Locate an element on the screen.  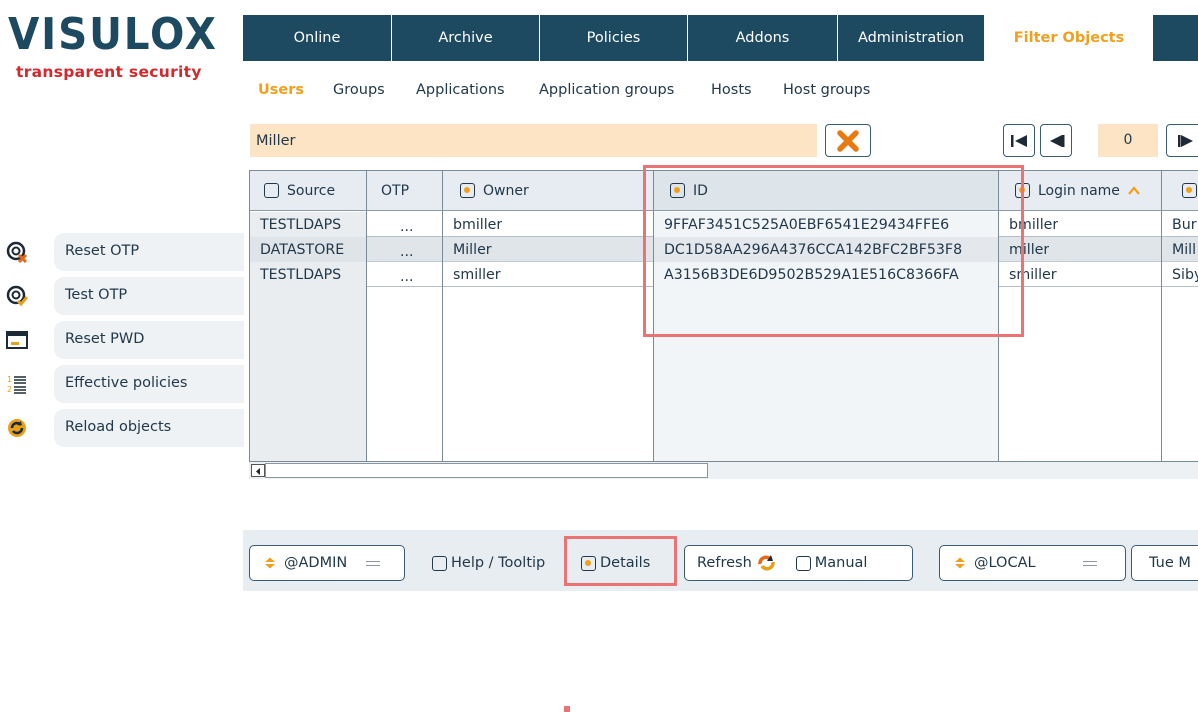
cell-owner: bmiller is located at coordinates (477, 225).